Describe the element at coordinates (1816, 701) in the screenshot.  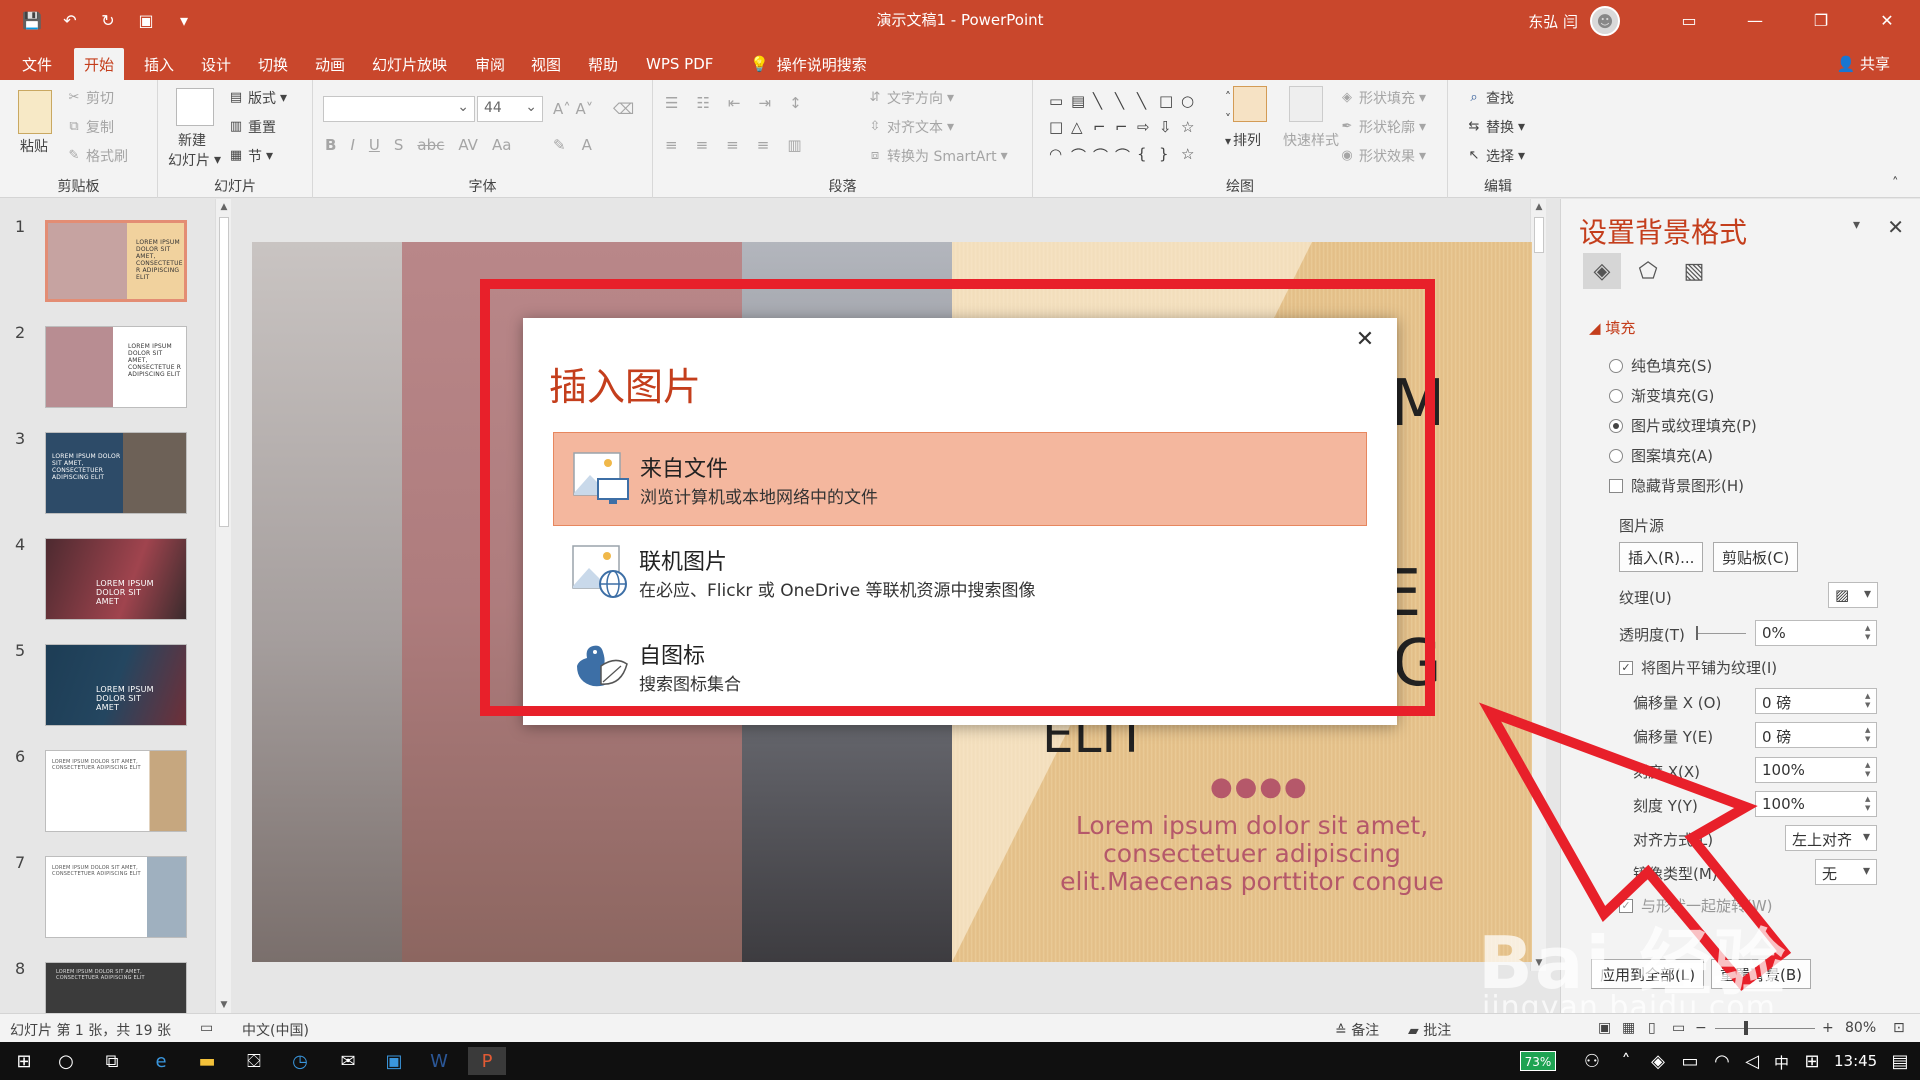
I see `offset-x-input: 0 磅` at that location.